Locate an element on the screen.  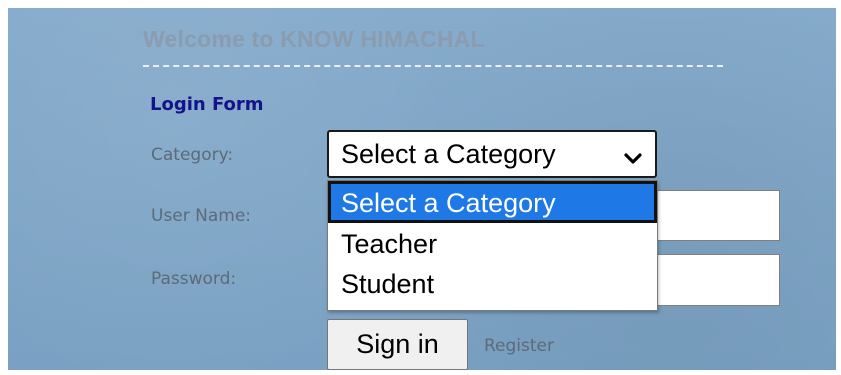
category-select: Select a Category is located at coordinates (492, 154).